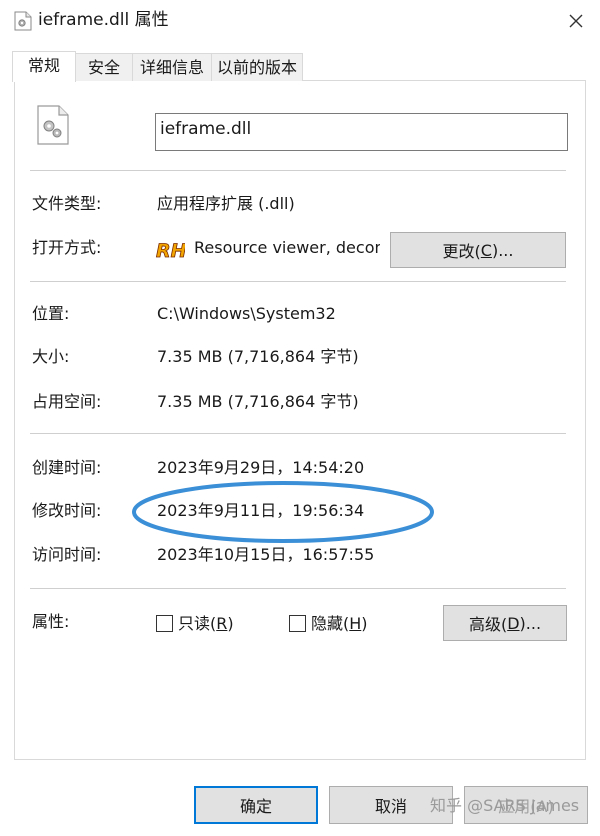 This screenshot has height=836, width=600. I want to click on file-type-value: 应用程序扩展 (.dll), so click(226, 203).